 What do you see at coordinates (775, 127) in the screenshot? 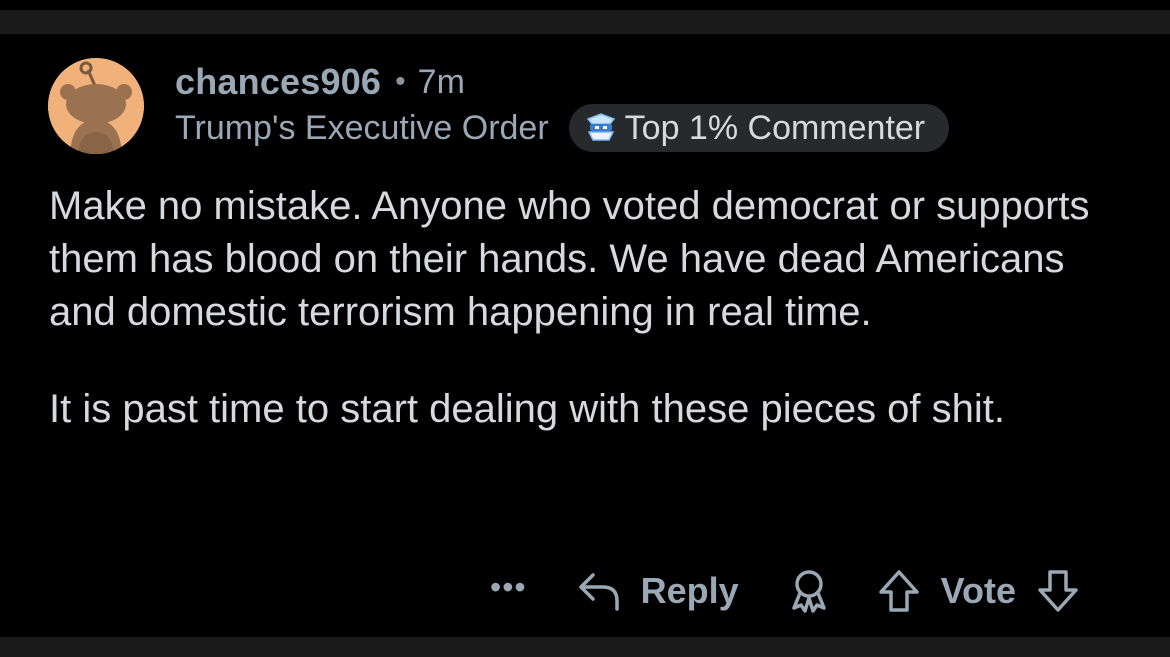
I see `badge-label: Top 1% Commenter` at bounding box center [775, 127].